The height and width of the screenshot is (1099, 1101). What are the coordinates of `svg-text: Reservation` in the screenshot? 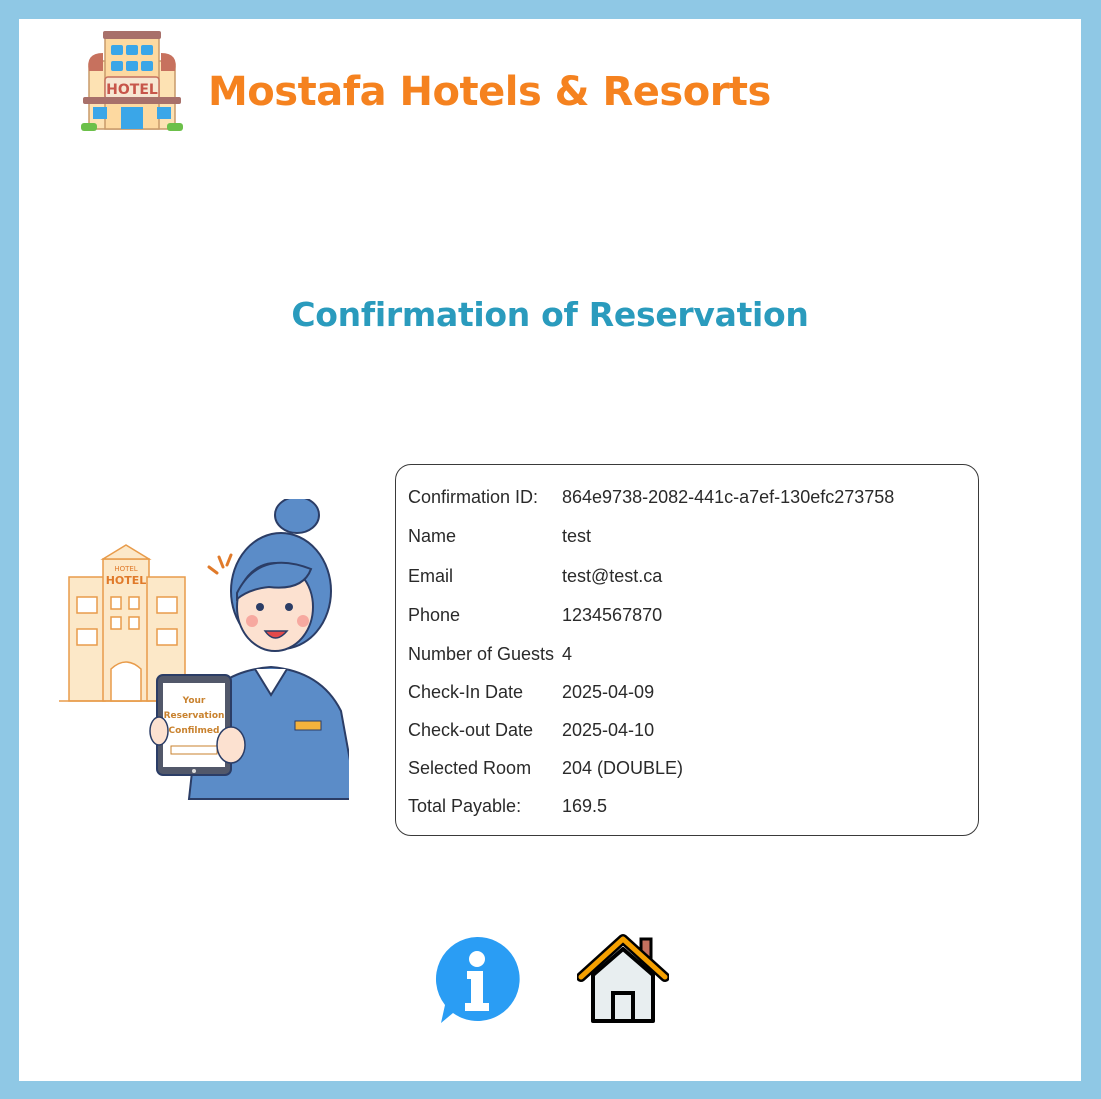 It's located at (194, 716).